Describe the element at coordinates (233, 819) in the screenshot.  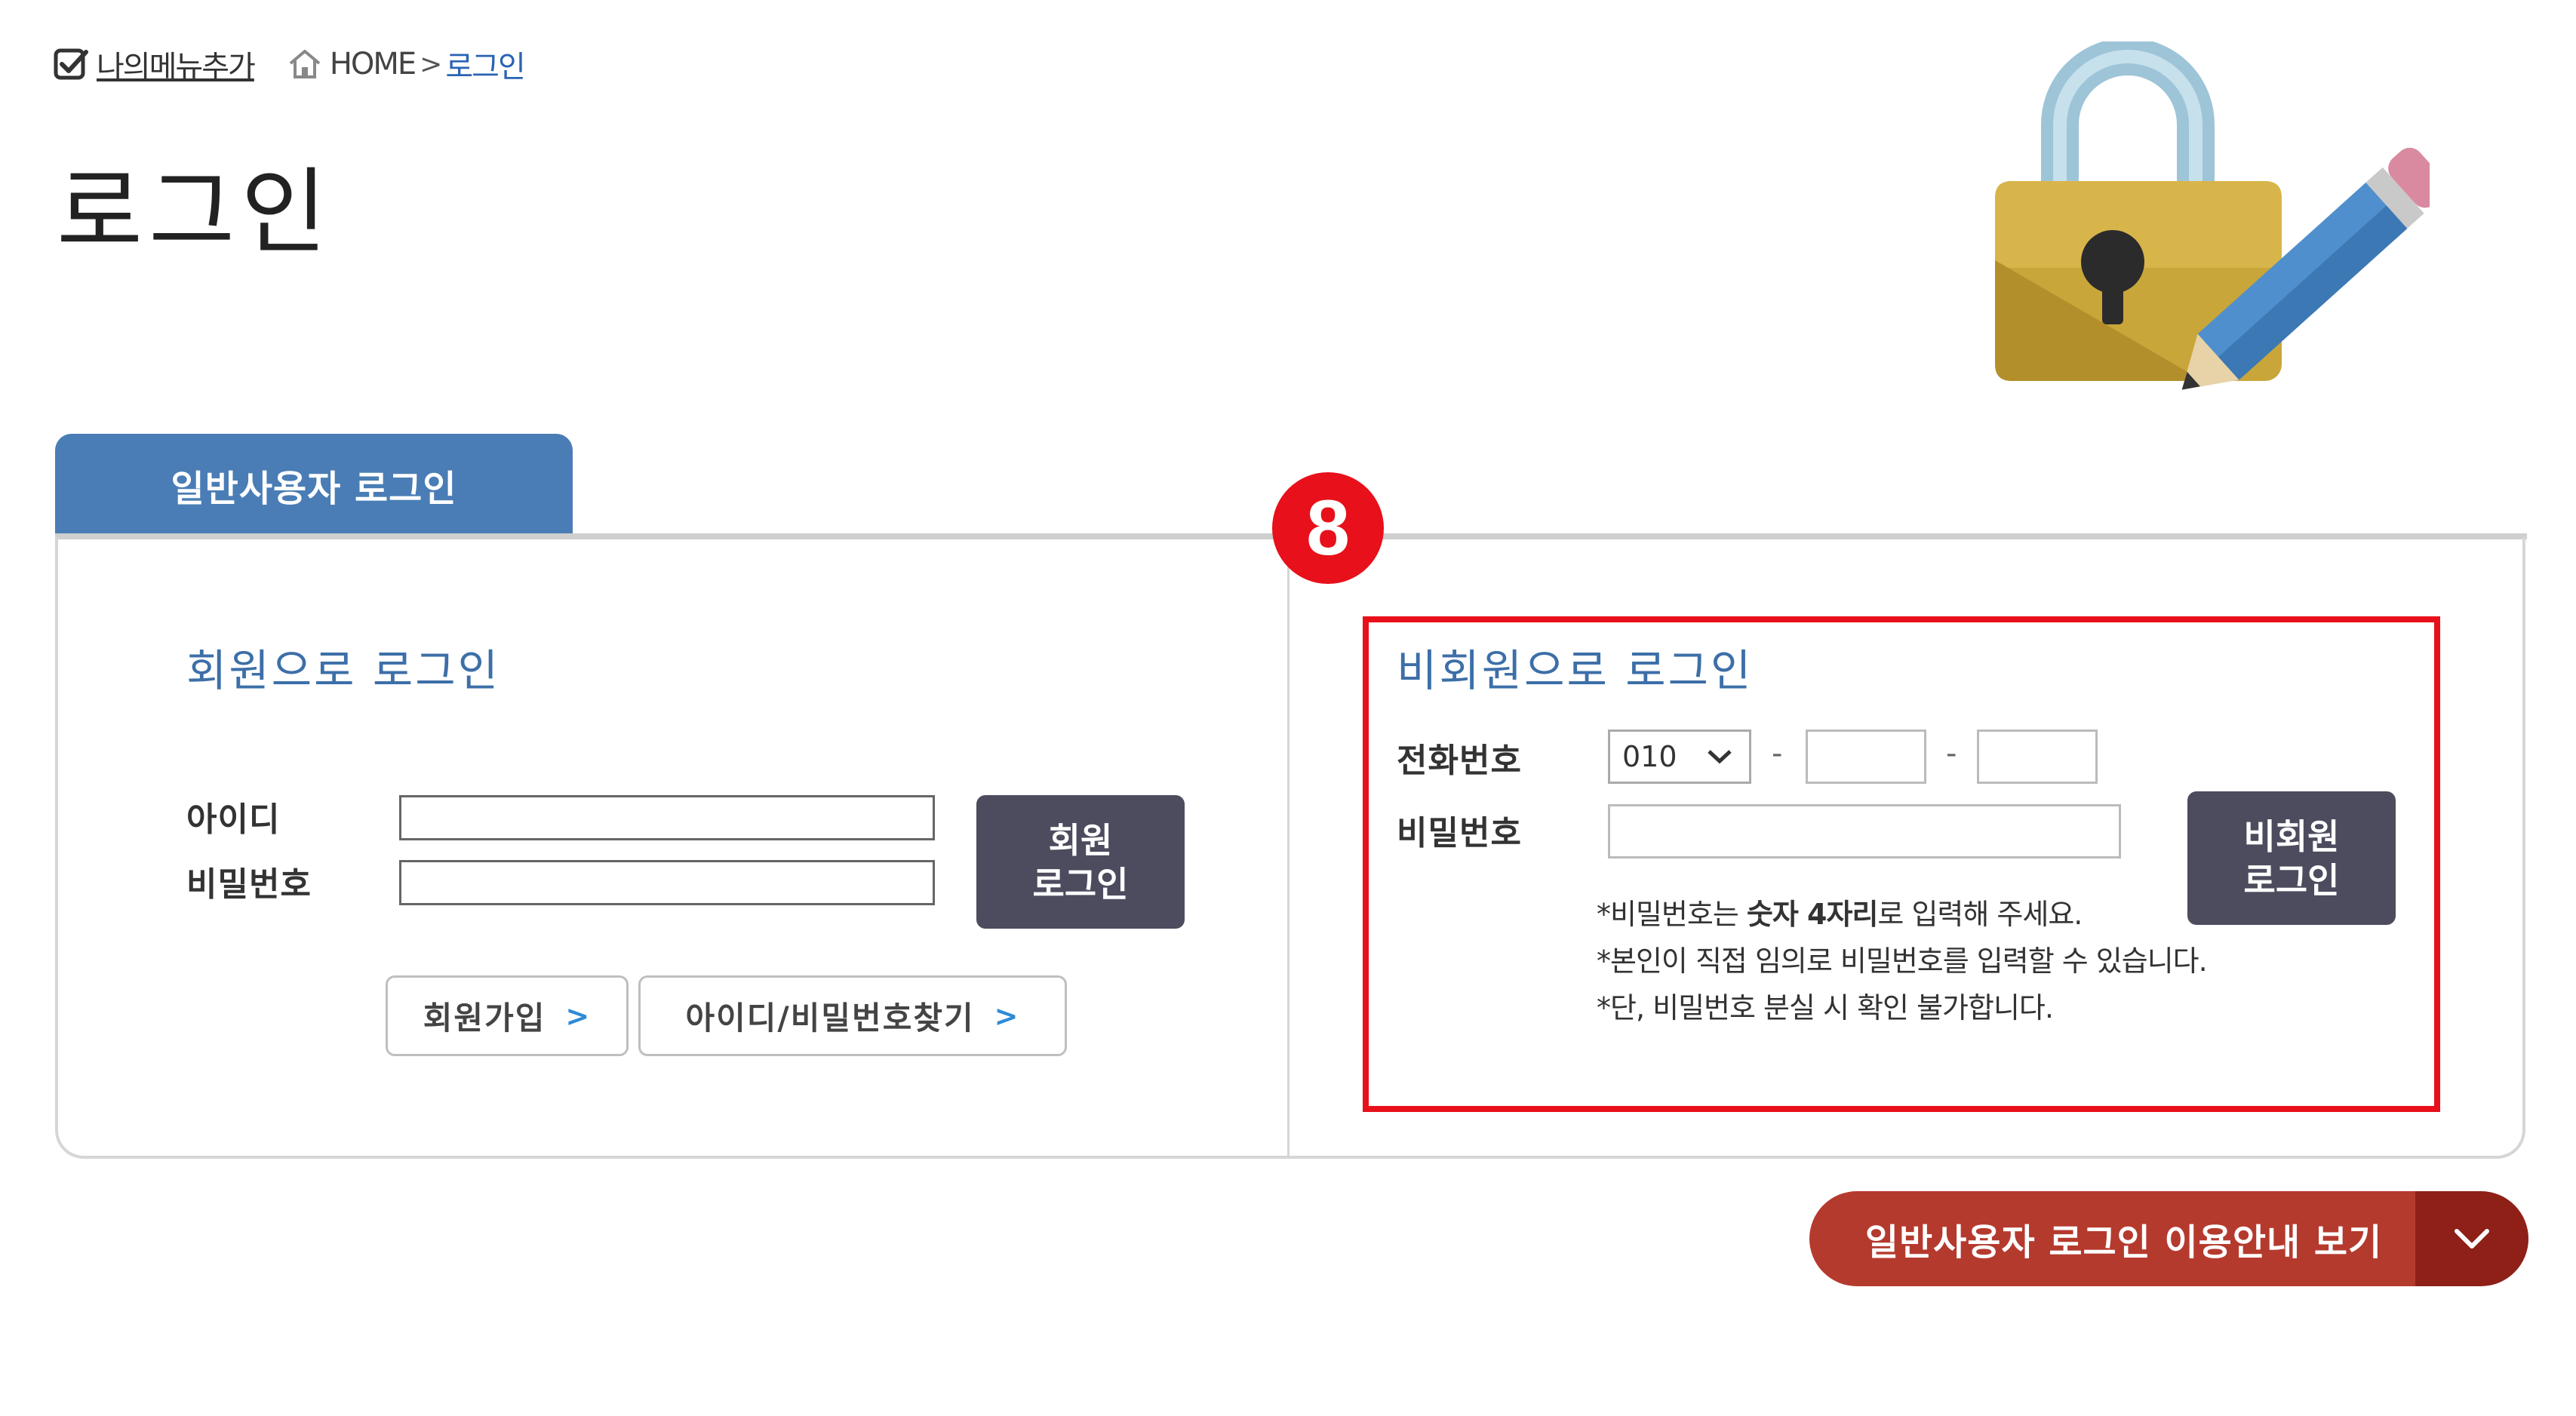
I see `member-id-label: 아이디` at that location.